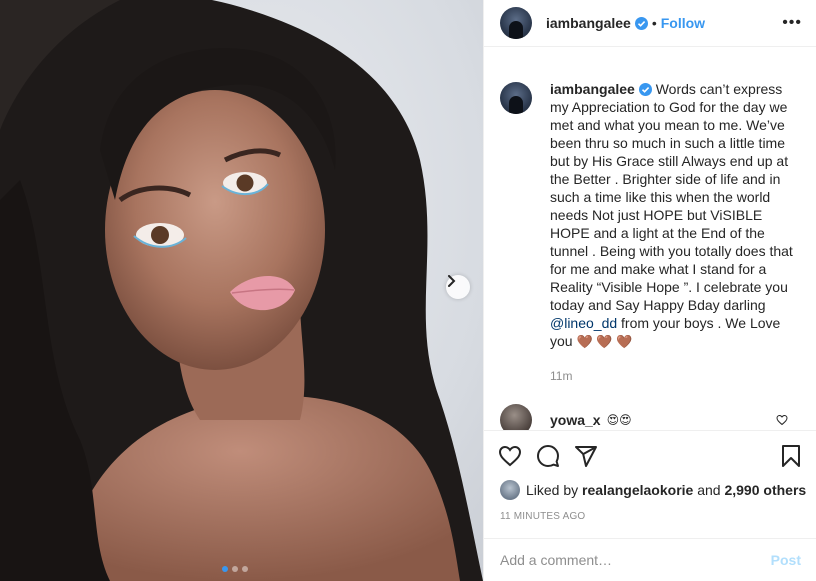 The height and width of the screenshot is (581, 816). I want to click on share-button, so click(586, 456).